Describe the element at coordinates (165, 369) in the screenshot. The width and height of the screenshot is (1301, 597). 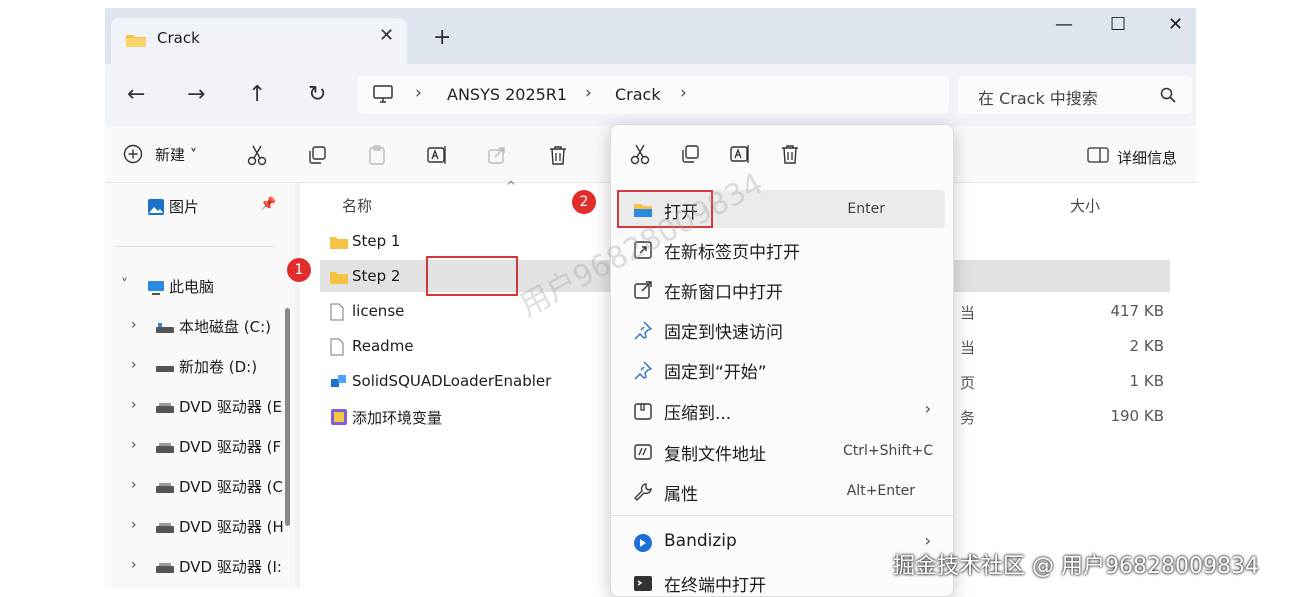
I see `drive-icon` at that location.